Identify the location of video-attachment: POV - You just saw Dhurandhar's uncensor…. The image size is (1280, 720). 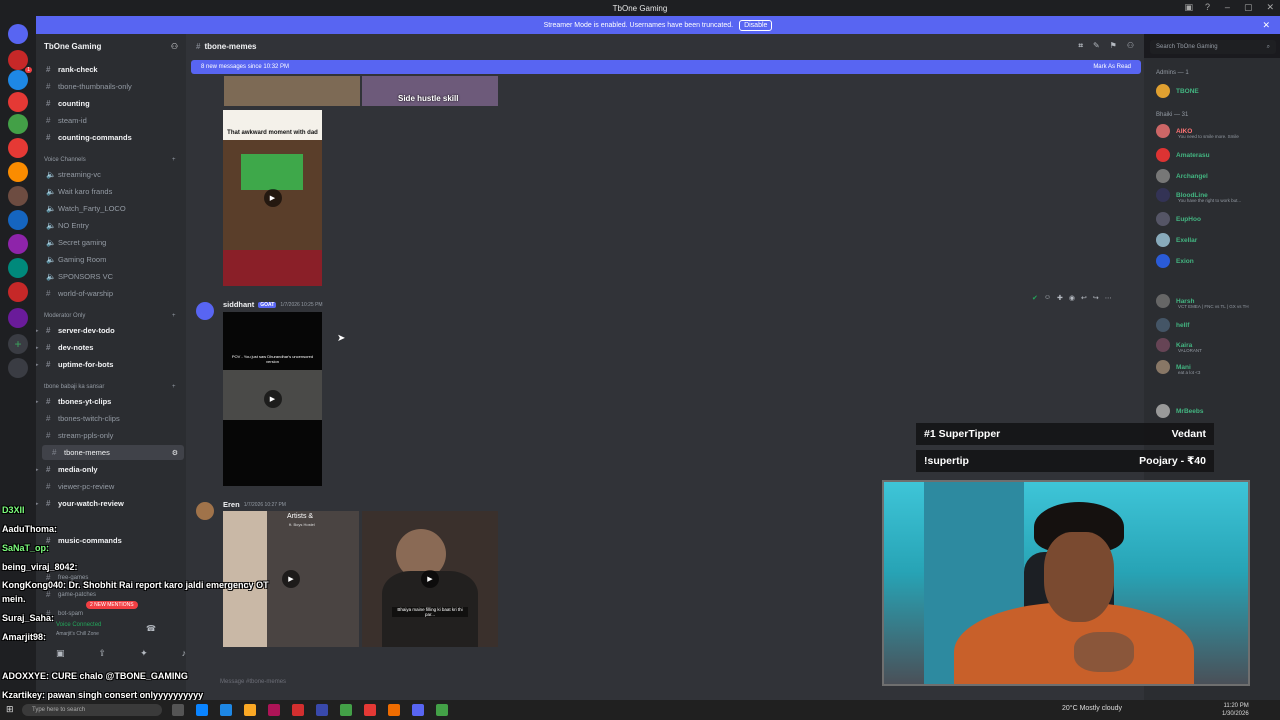
(272, 399).